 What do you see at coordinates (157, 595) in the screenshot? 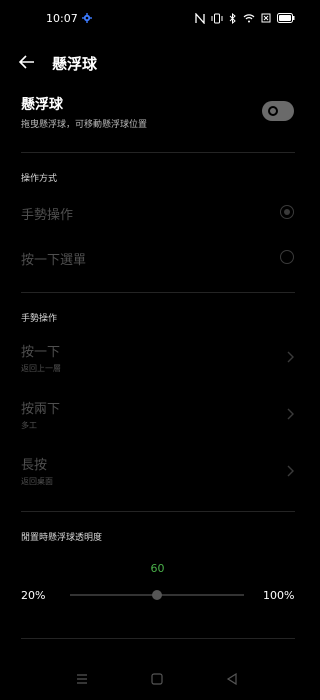
I see `opacity-slider-thumb` at bounding box center [157, 595].